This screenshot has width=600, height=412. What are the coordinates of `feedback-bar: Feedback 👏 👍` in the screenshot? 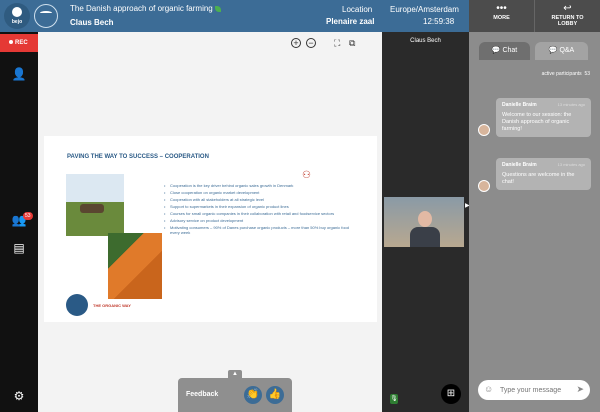 It's located at (235, 395).